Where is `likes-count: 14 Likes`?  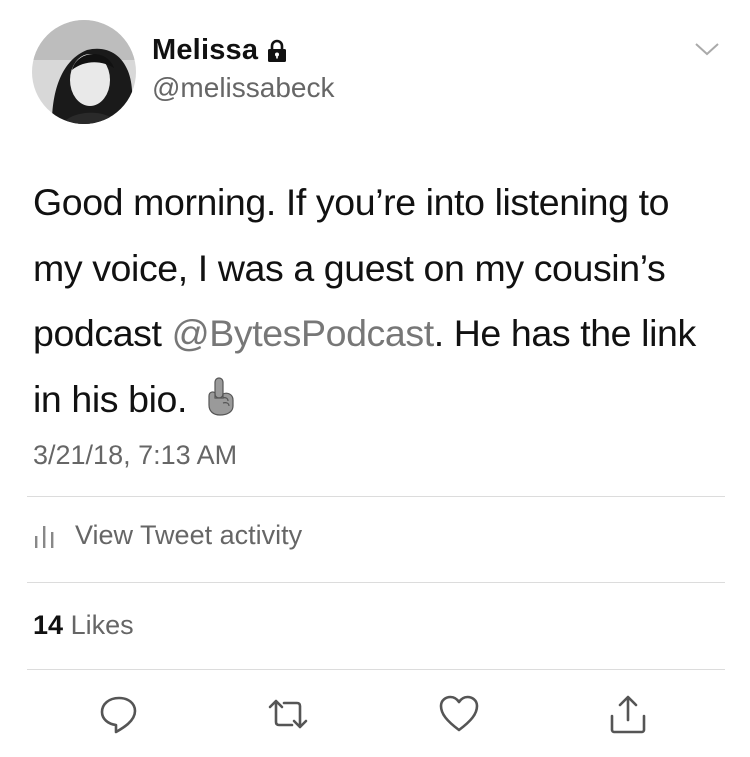 likes-count: 14 Likes is located at coordinates (83, 625).